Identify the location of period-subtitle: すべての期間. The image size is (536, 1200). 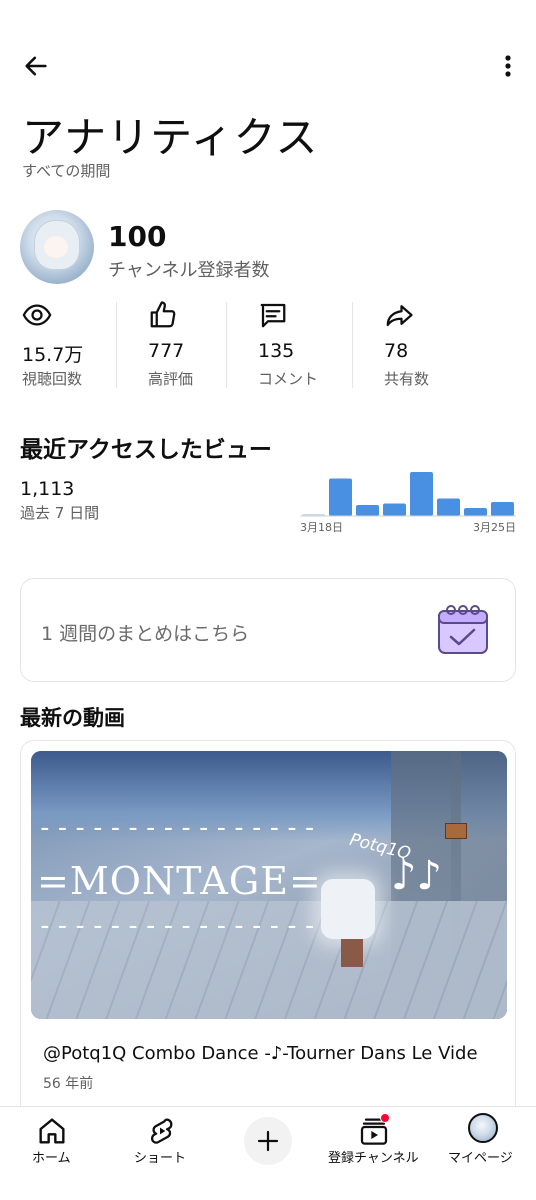
(66, 170).